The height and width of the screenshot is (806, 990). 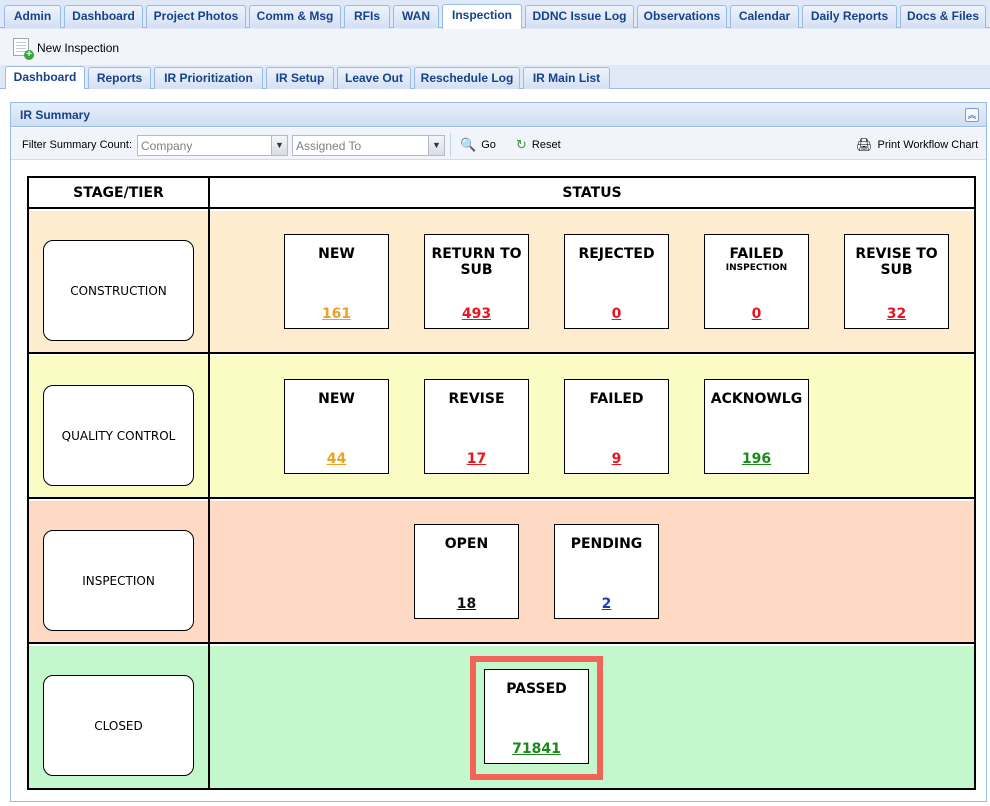 What do you see at coordinates (482, 16) in the screenshot?
I see `tab-inspection: Inspection` at bounding box center [482, 16].